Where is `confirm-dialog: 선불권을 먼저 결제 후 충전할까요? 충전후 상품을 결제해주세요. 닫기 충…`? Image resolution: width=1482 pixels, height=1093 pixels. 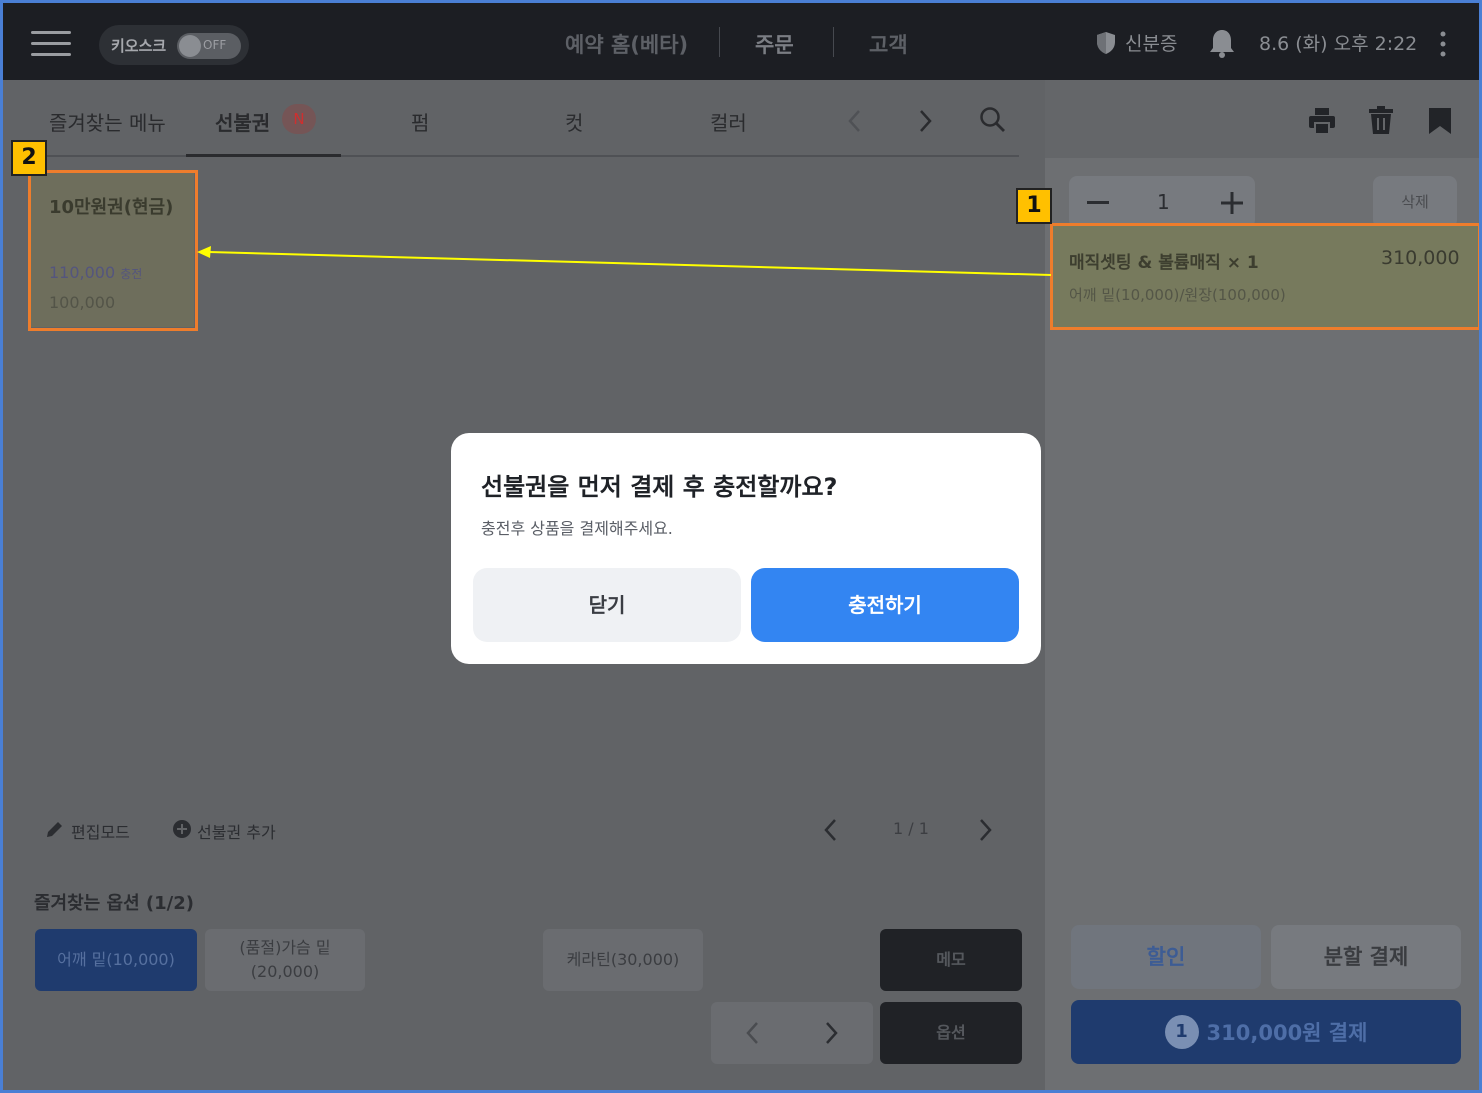 confirm-dialog: 선불권을 먼저 결제 후 충전할까요? 충전후 상품을 결제해주세요. 닫기 충… is located at coordinates (746, 548).